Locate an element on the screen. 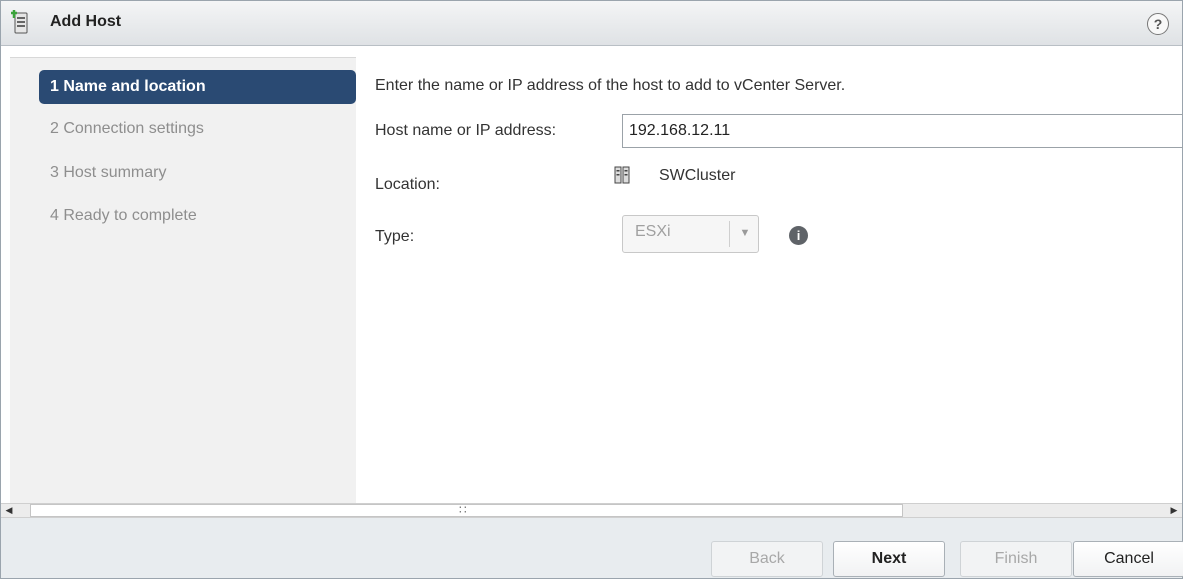 This screenshot has width=1183, height=579. title-bar: Add Host ? is located at coordinates (591, 23).